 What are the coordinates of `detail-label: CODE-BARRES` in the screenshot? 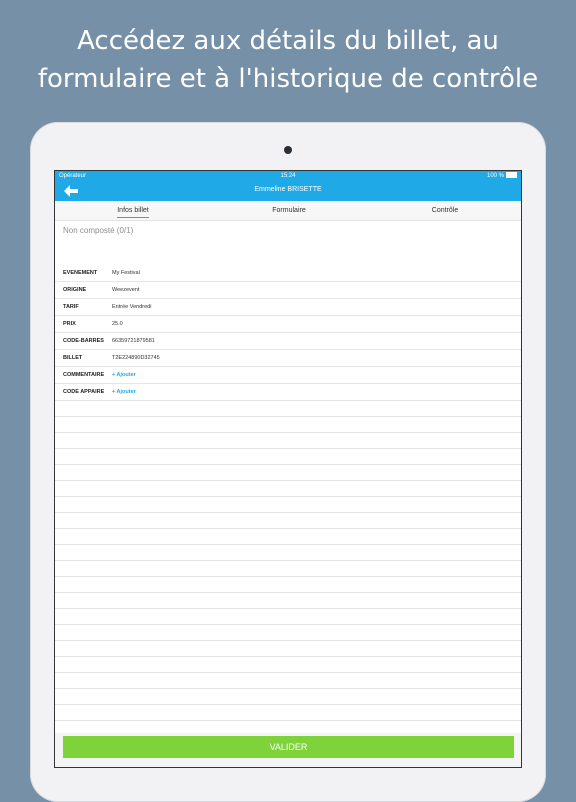 It's located at (83, 341).